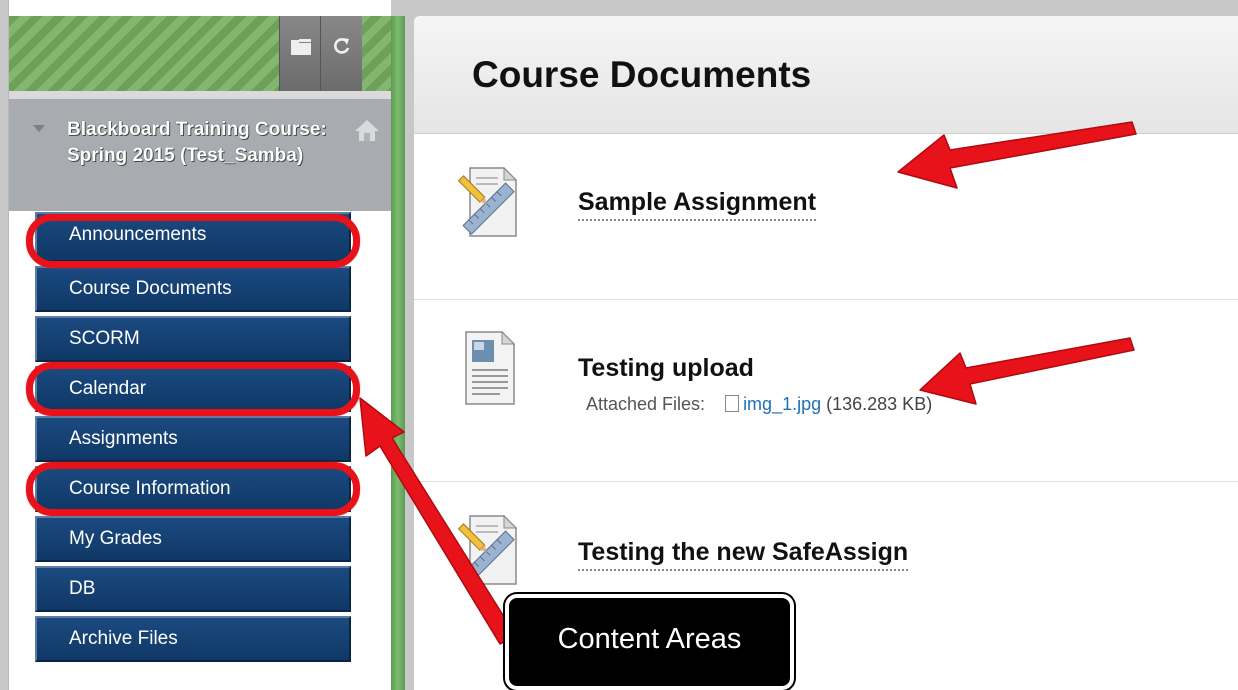 The width and height of the screenshot is (1238, 690). I want to click on sidebar-item-assignments: Assignments, so click(193, 439).